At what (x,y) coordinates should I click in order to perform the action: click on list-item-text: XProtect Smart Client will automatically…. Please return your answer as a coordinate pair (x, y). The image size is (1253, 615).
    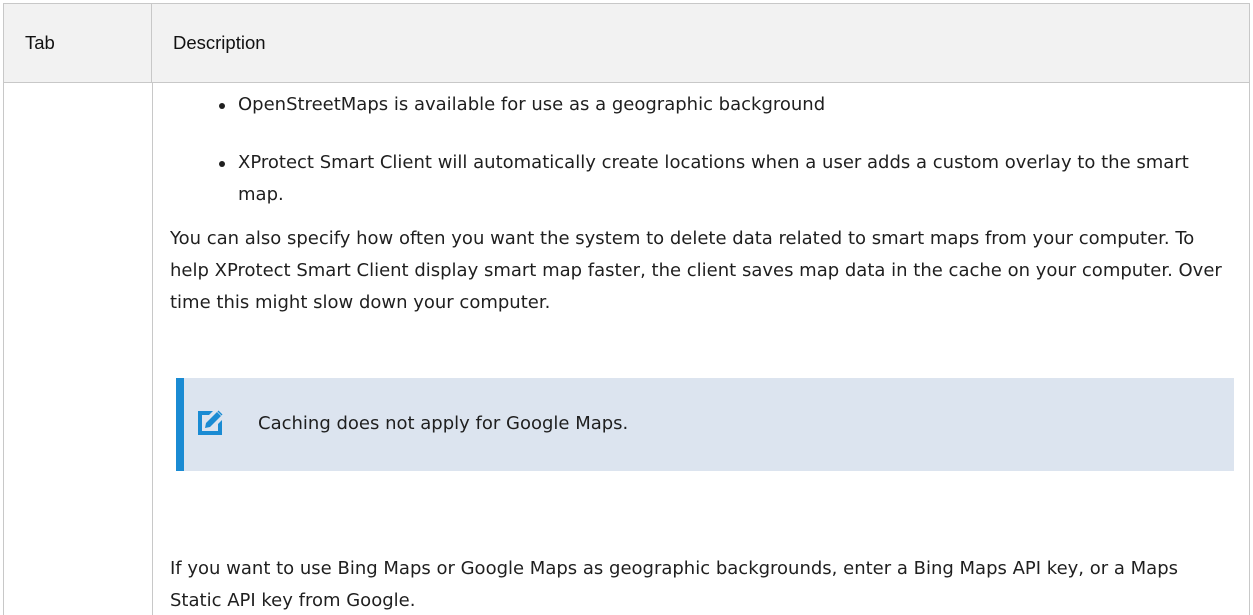
    Looking at the image, I should click on (713, 178).